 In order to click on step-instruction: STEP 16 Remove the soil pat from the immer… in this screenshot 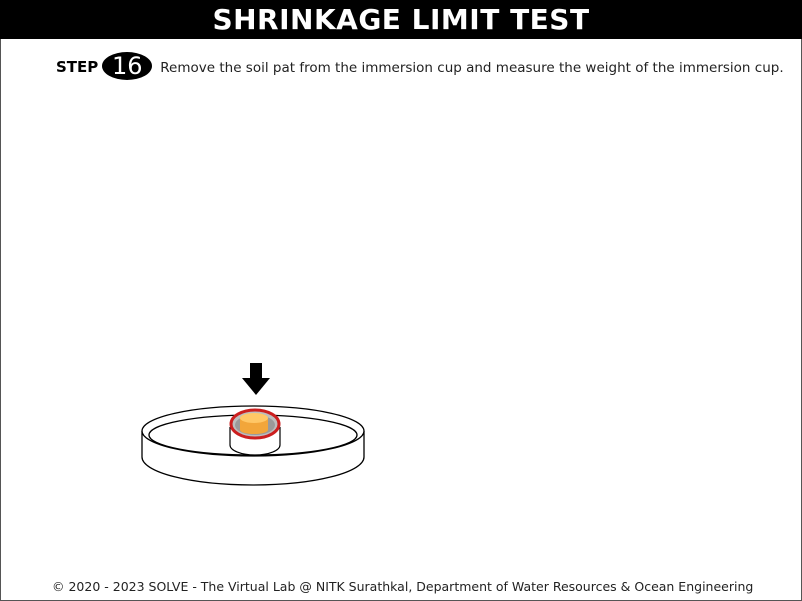, I will do `click(419, 66)`.